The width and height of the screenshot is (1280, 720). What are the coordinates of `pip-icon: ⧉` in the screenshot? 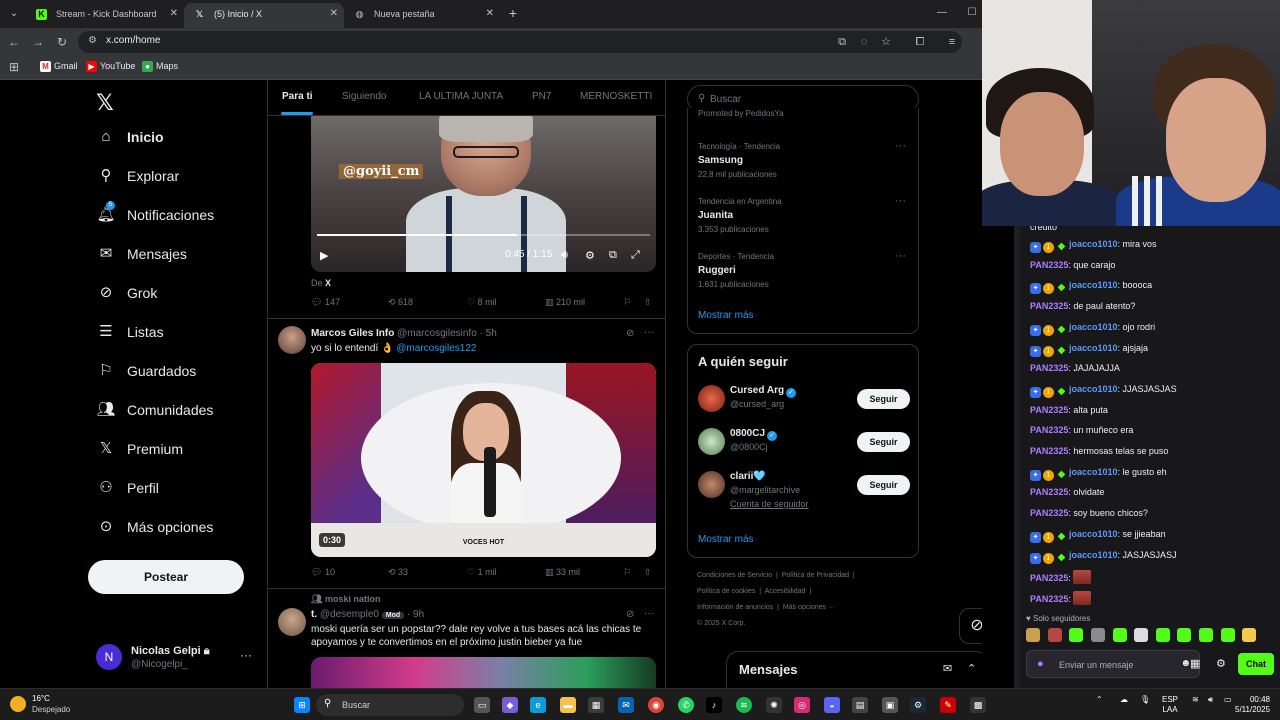 It's located at (613, 255).